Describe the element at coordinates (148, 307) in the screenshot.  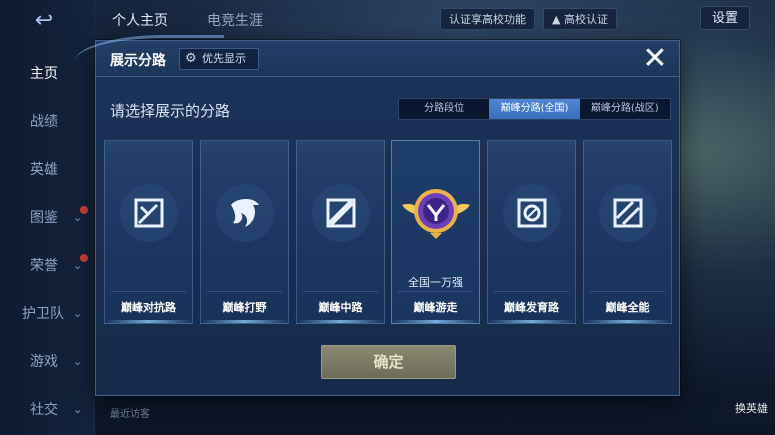
I see `lane-card-label: 巅峰对抗路` at that location.